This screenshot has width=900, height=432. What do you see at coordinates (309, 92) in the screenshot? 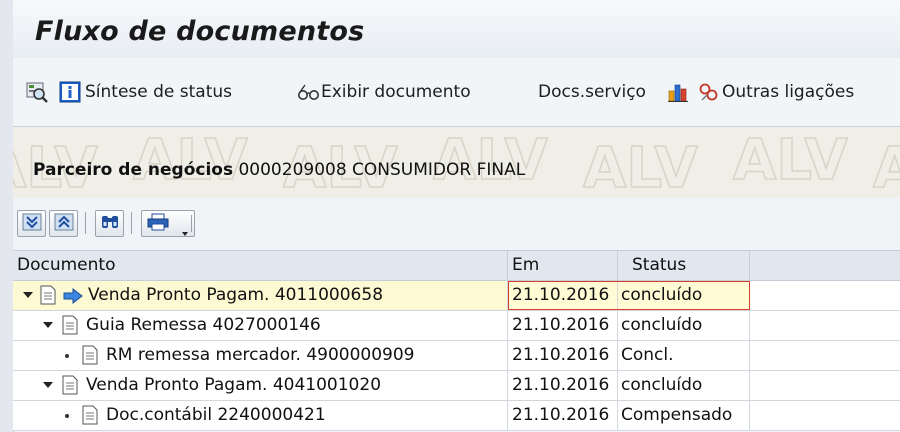
I see `glasses-icon` at bounding box center [309, 92].